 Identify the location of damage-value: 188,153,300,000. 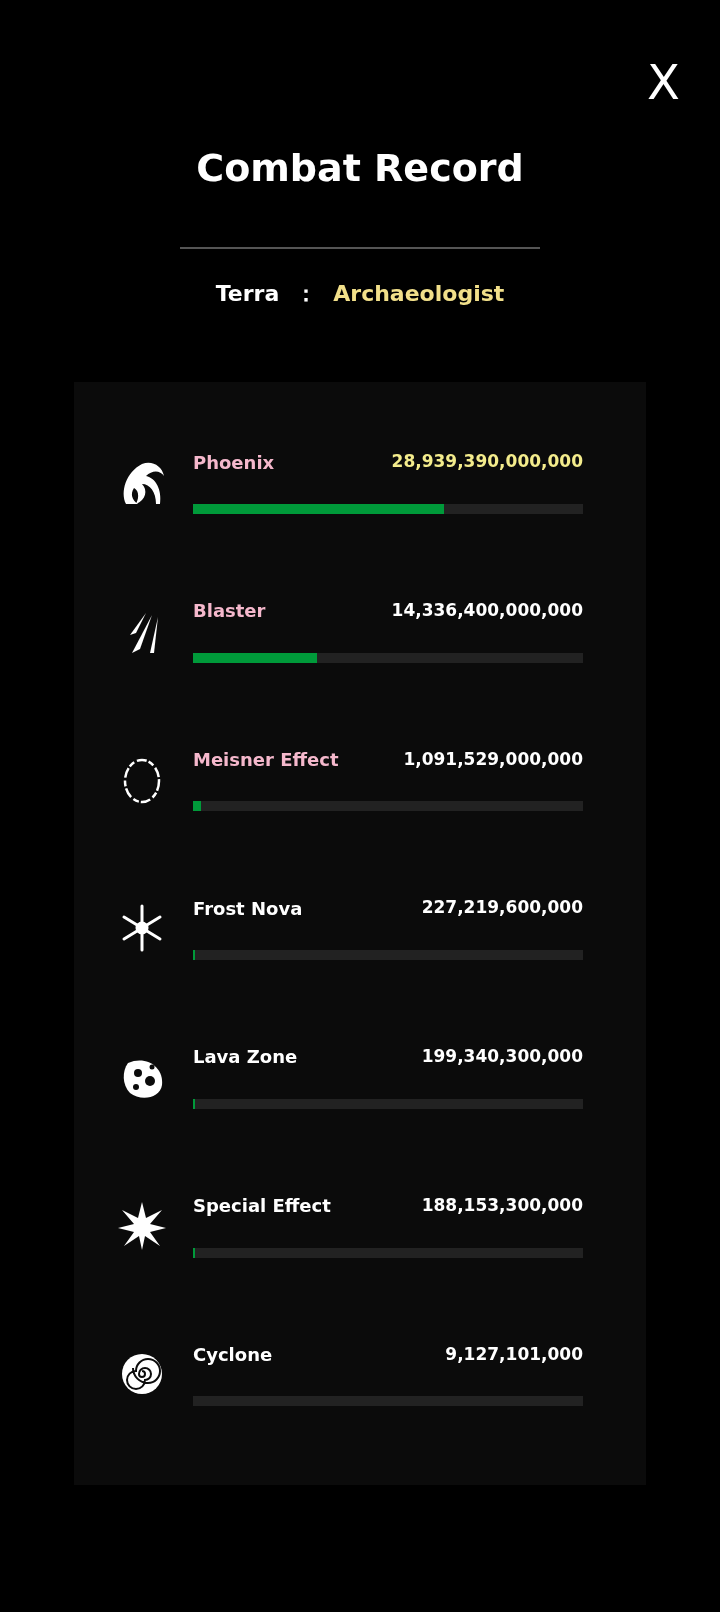
(502, 1205).